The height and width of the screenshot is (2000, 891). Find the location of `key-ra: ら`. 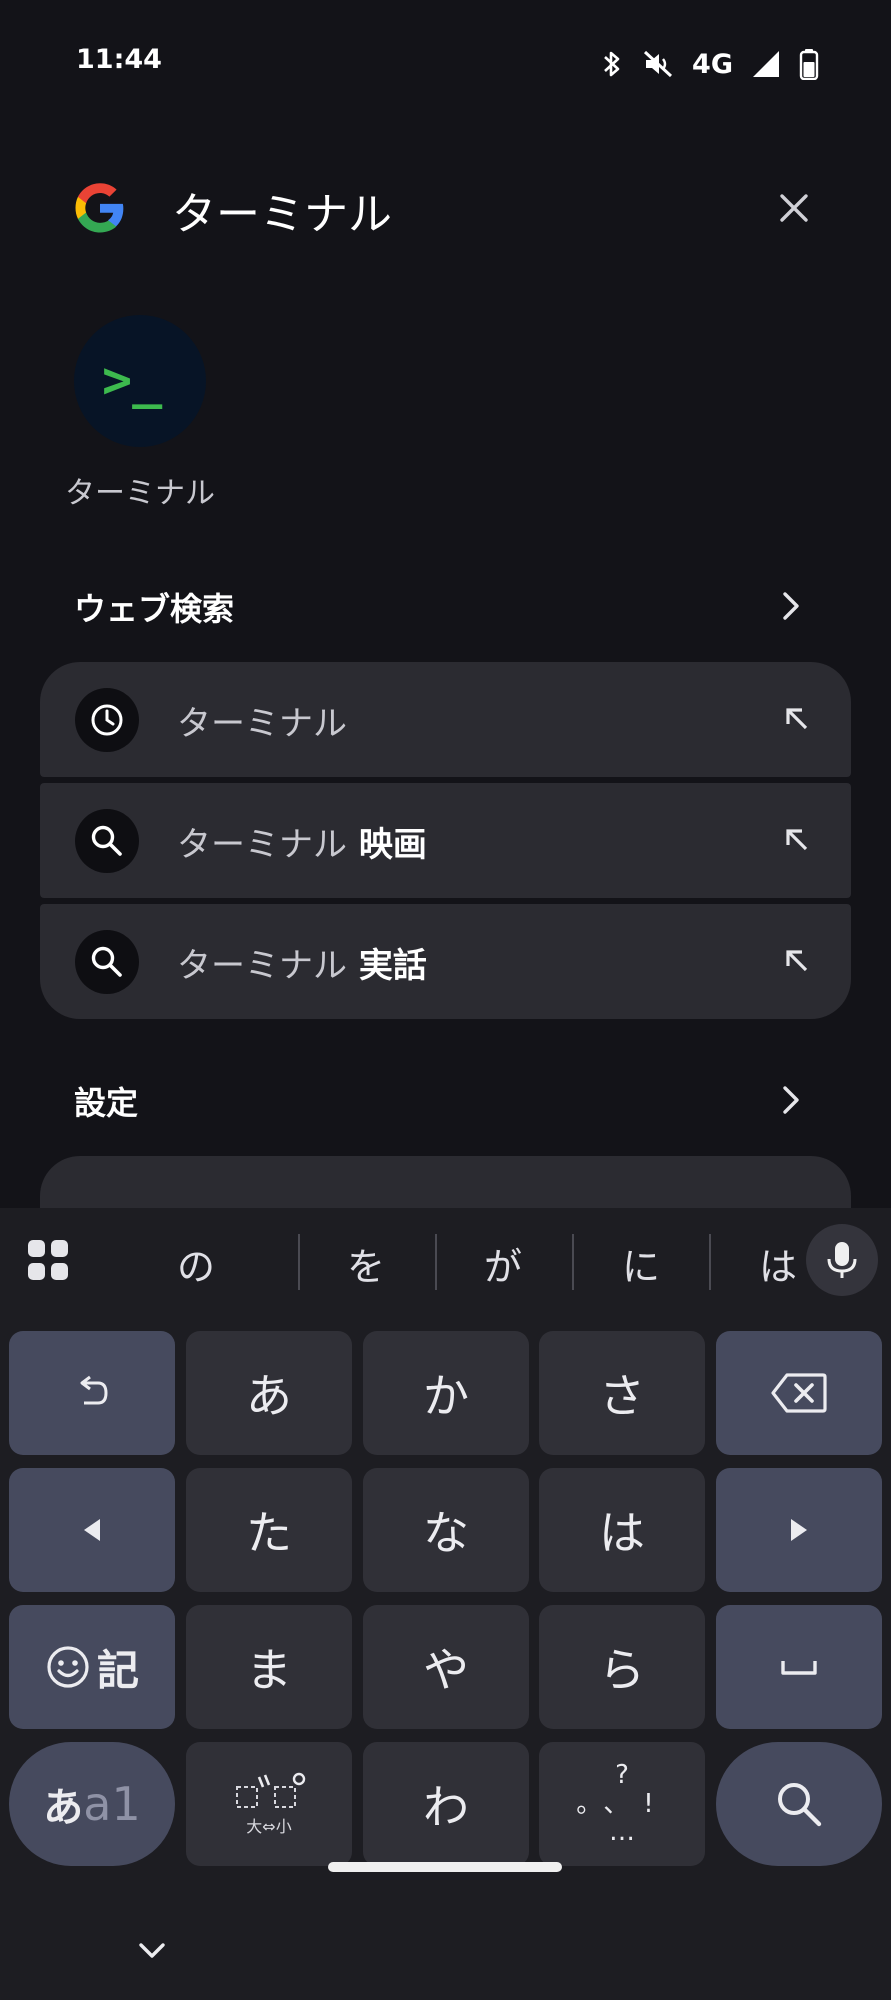

key-ra: ら is located at coordinates (622, 1667).